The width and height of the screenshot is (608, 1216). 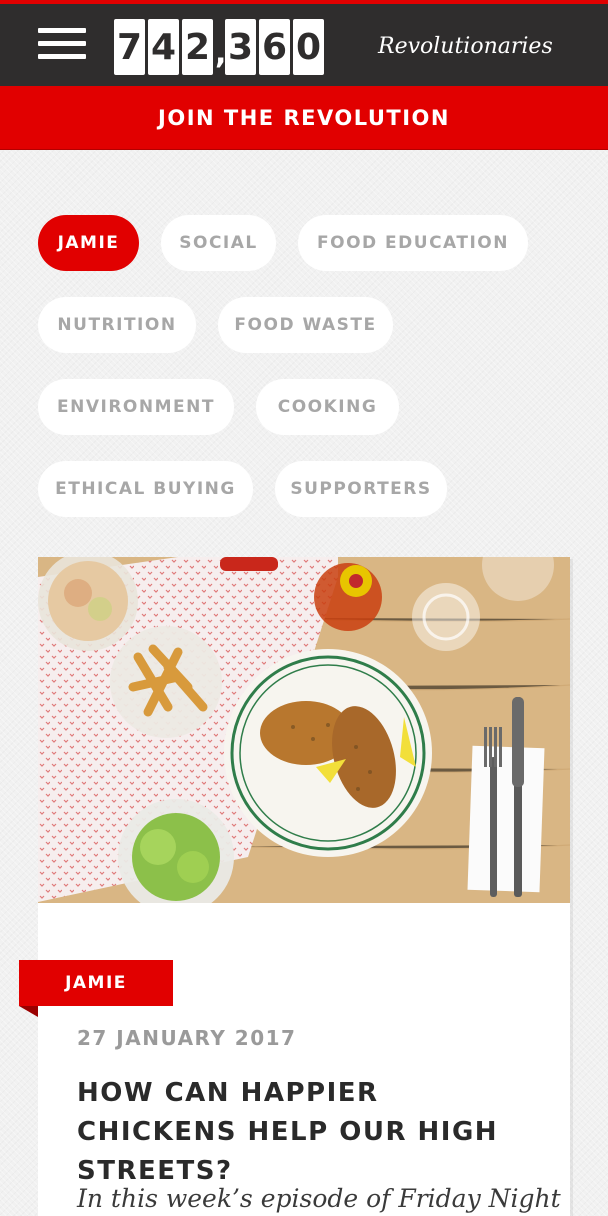 I want to click on revolutionaries-counter: 7 4 2 , 3 6 0, so click(x=220, y=47).